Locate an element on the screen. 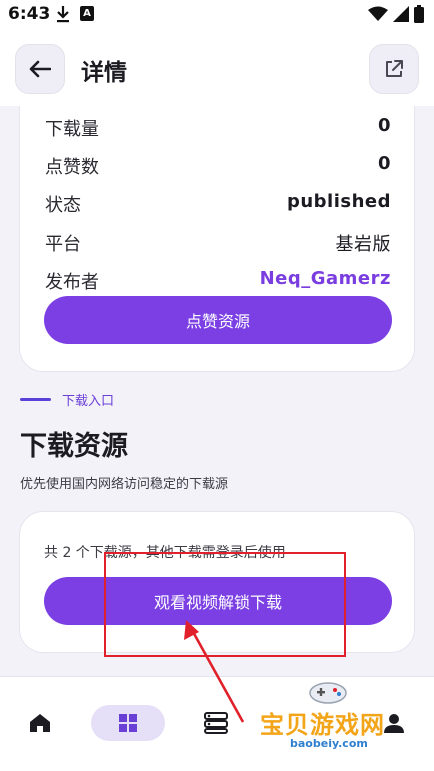 The height and width of the screenshot is (771, 434). page-title: 详情 is located at coordinates (104, 73).